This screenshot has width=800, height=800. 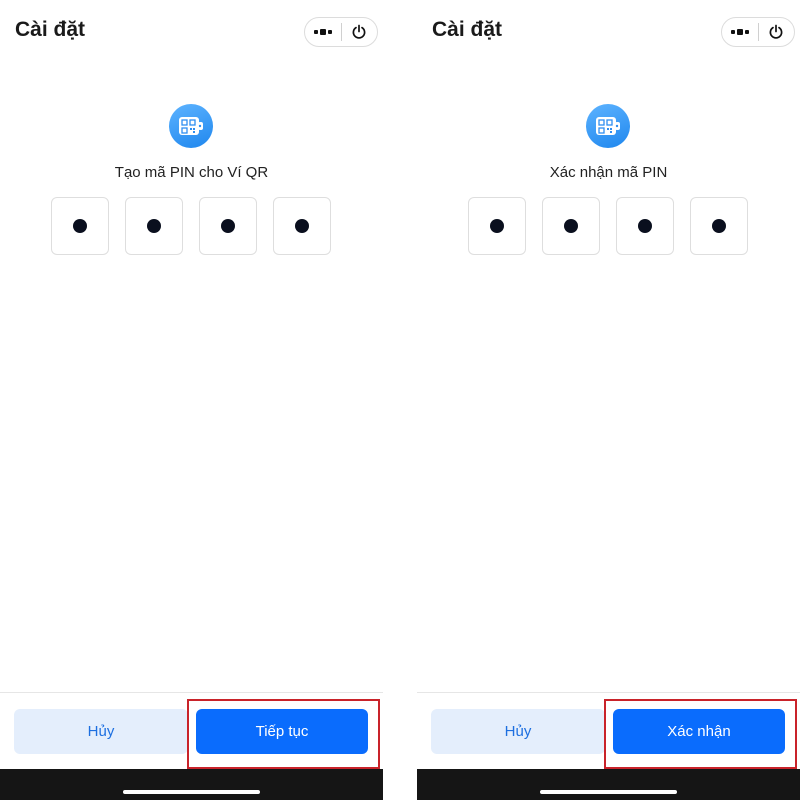 What do you see at coordinates (191, 172) in the screenshot?
I see `pin-prompt: Tạo mã PIN cho Ví QR` at bounding box center [191, 172].